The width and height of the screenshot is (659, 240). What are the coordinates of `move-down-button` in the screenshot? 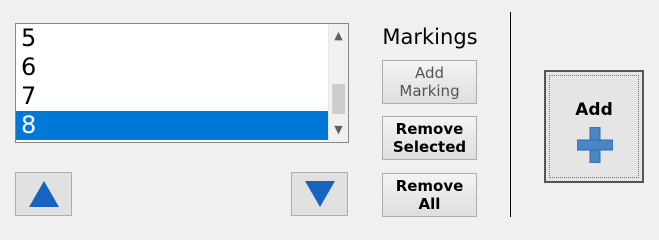 It's located at (319, 194).